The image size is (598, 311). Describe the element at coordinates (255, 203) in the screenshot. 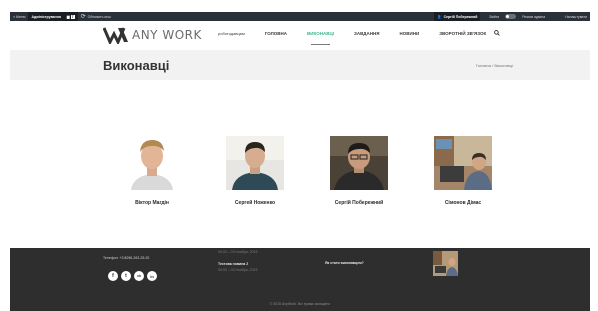

I see `performer-name: Сергей Ноженко` at that location.